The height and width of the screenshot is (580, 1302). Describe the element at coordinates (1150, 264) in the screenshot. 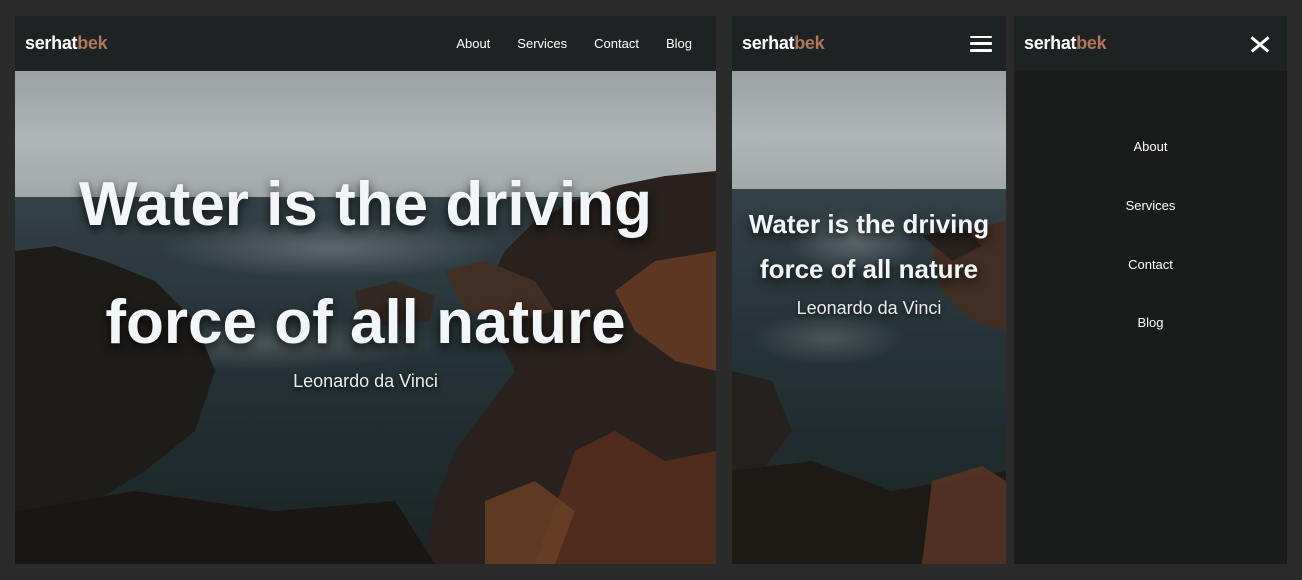

I see `menu-item-contact: Contact` at that location.